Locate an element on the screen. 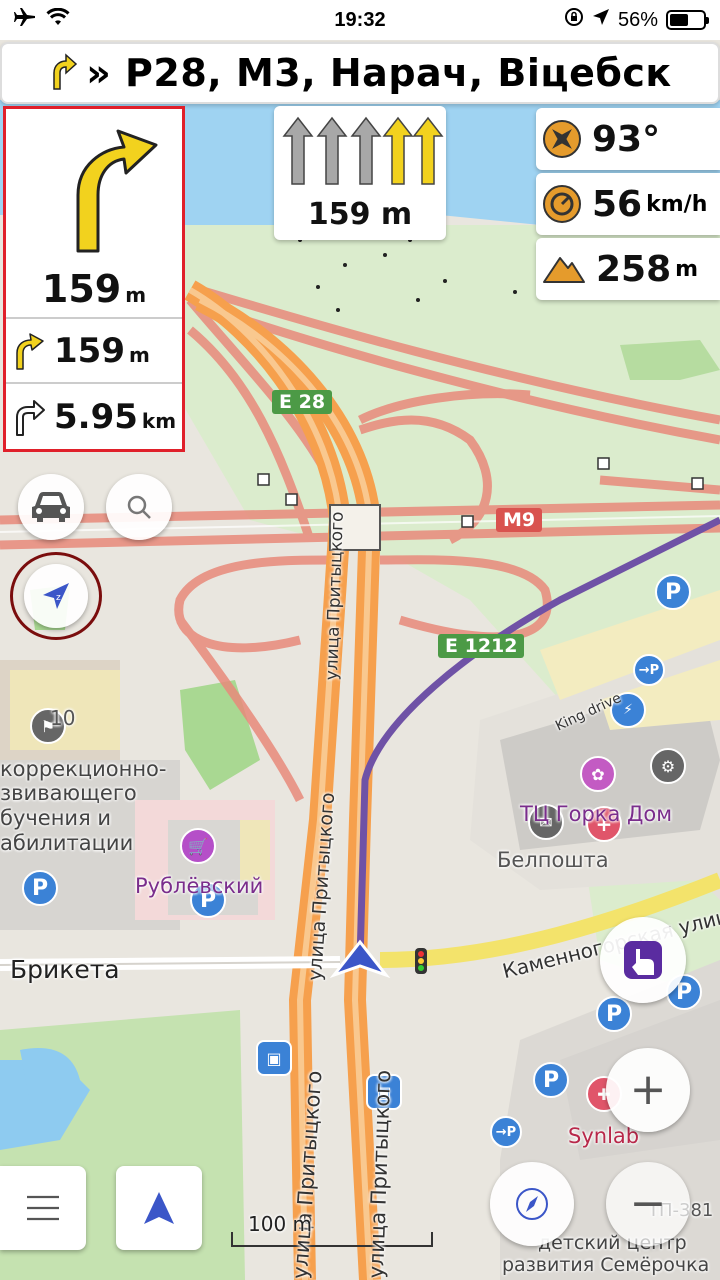  airplane-icon is located at coordinates (25, 20).